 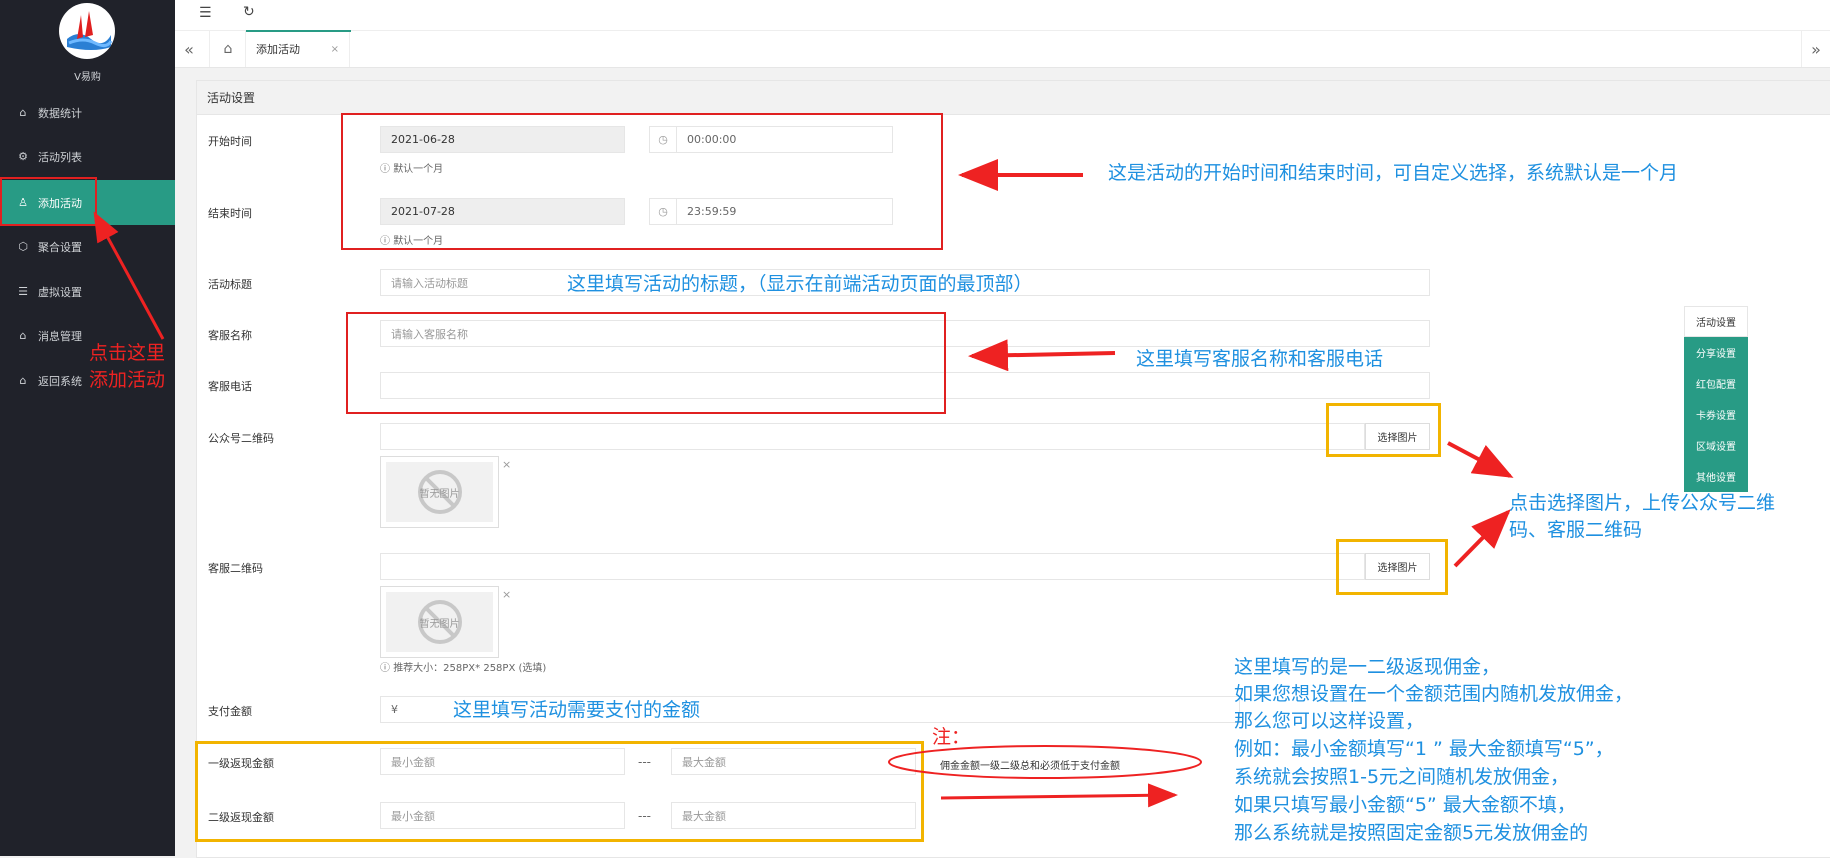 What do you see at coordinates (1424, 749) in the screenshot?
I see `annotation-commission-4: 例如：最小金额填写“1 ” 最大金额填写“5”，` at bounding box center [1424, 749].